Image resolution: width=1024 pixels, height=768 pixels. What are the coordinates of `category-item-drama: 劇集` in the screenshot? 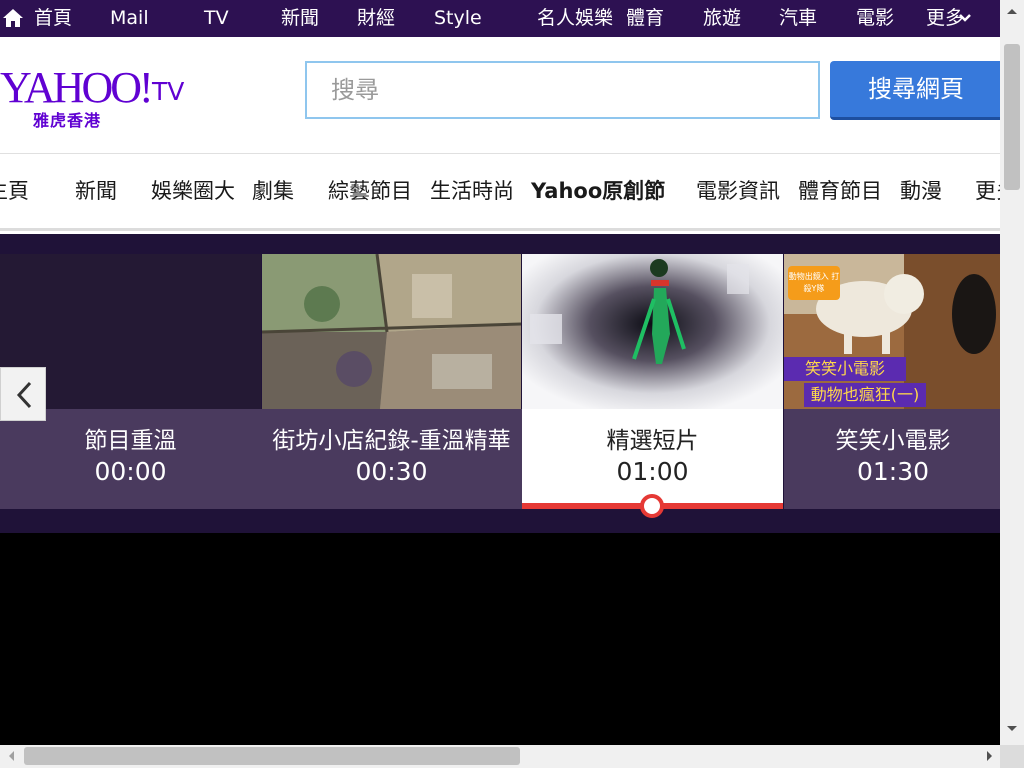 It's located at (273, 191).